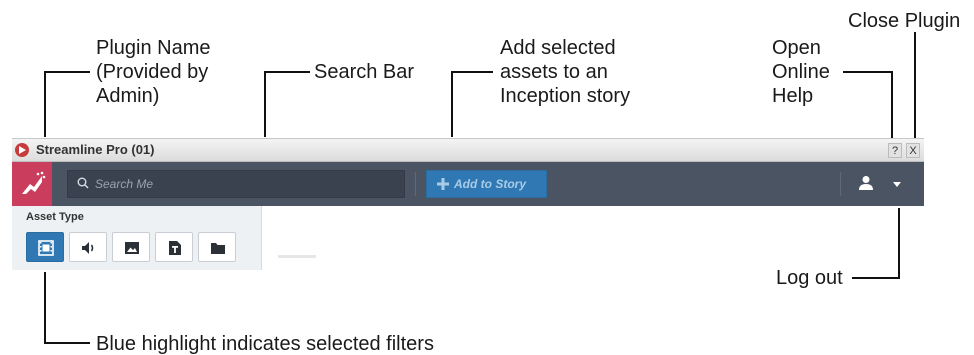 The height and width of the screenshot is (355, 974). Describe the element at coordinates (490, 184) in the screenshot. I see `add-to-story-label: Add to Story` at that location.